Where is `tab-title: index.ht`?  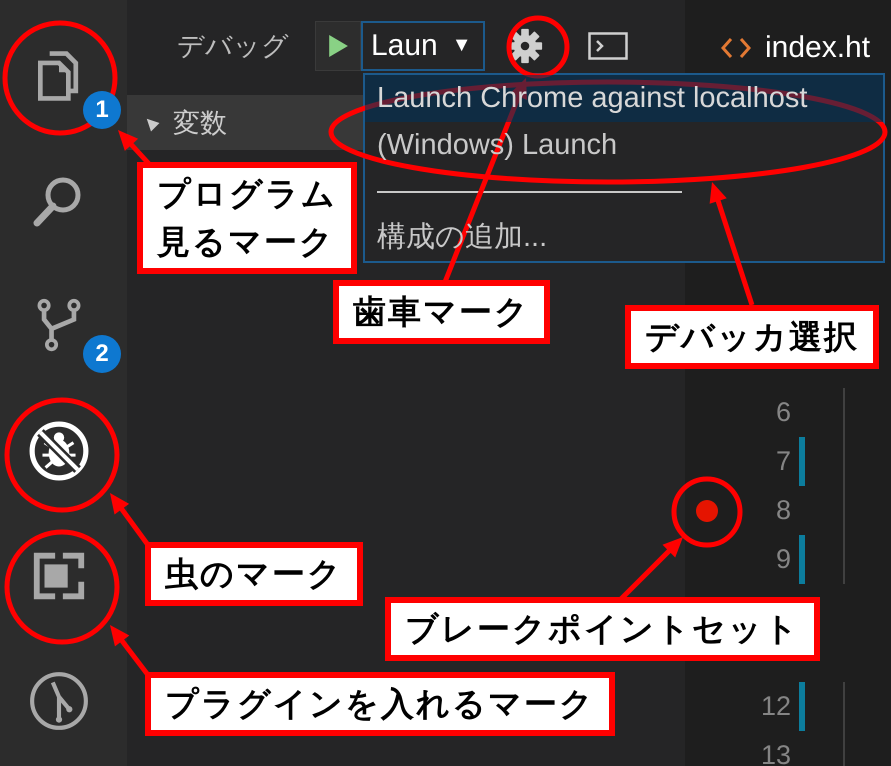
tab-title: index.ht is located at coordinates (817, 47).